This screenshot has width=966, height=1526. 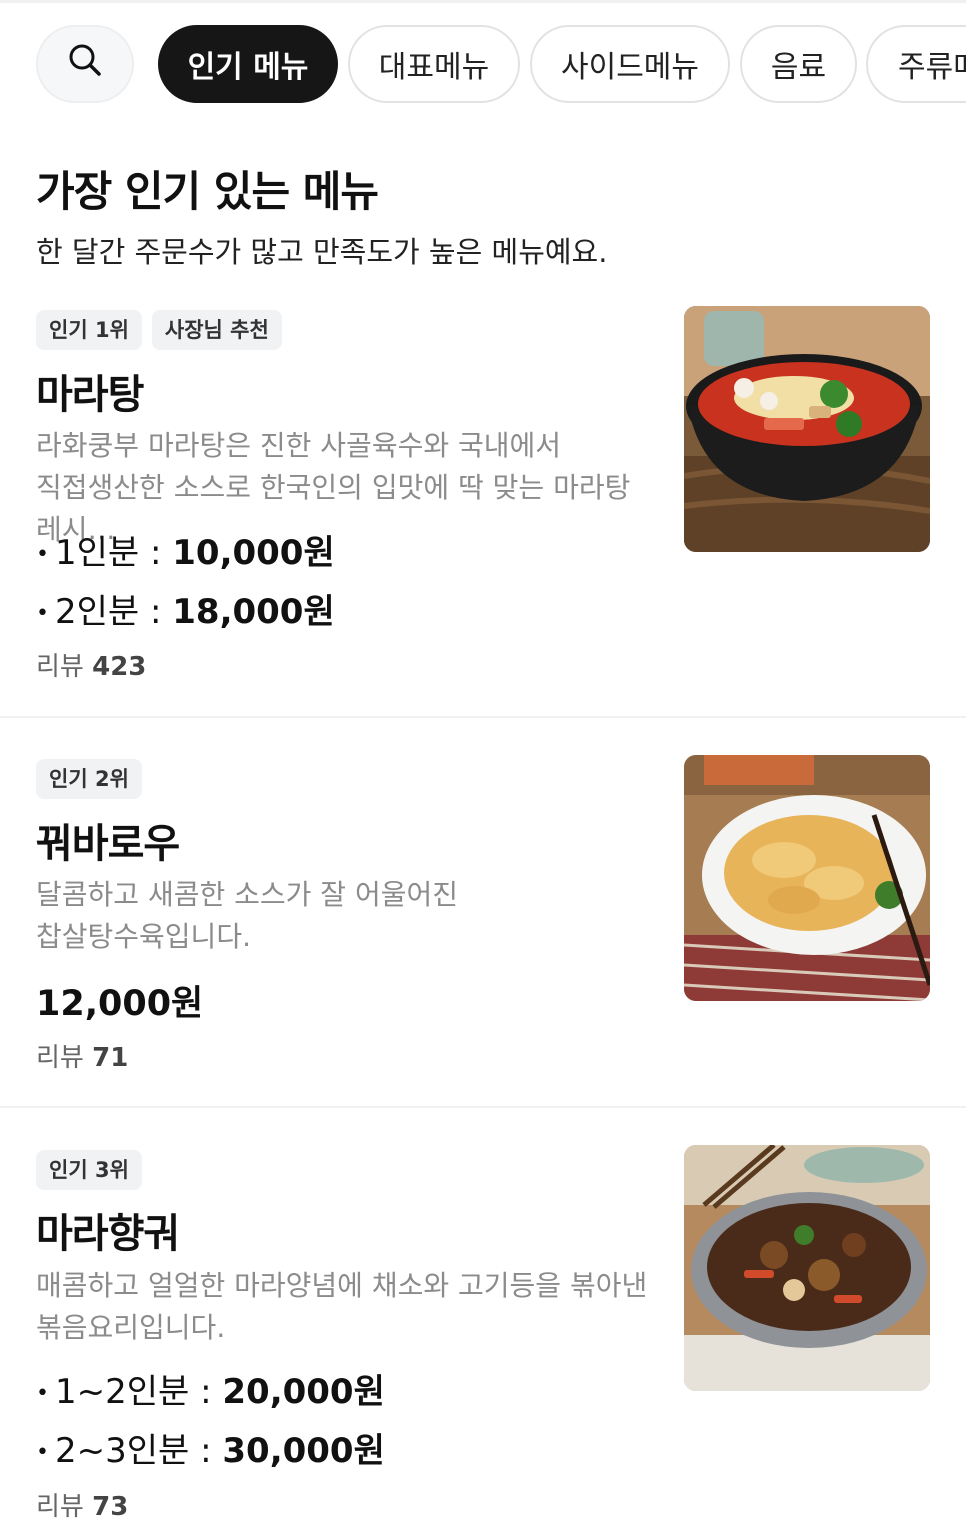 I want to click on price-amount: 20,000원, so click(x=303, y=1392).